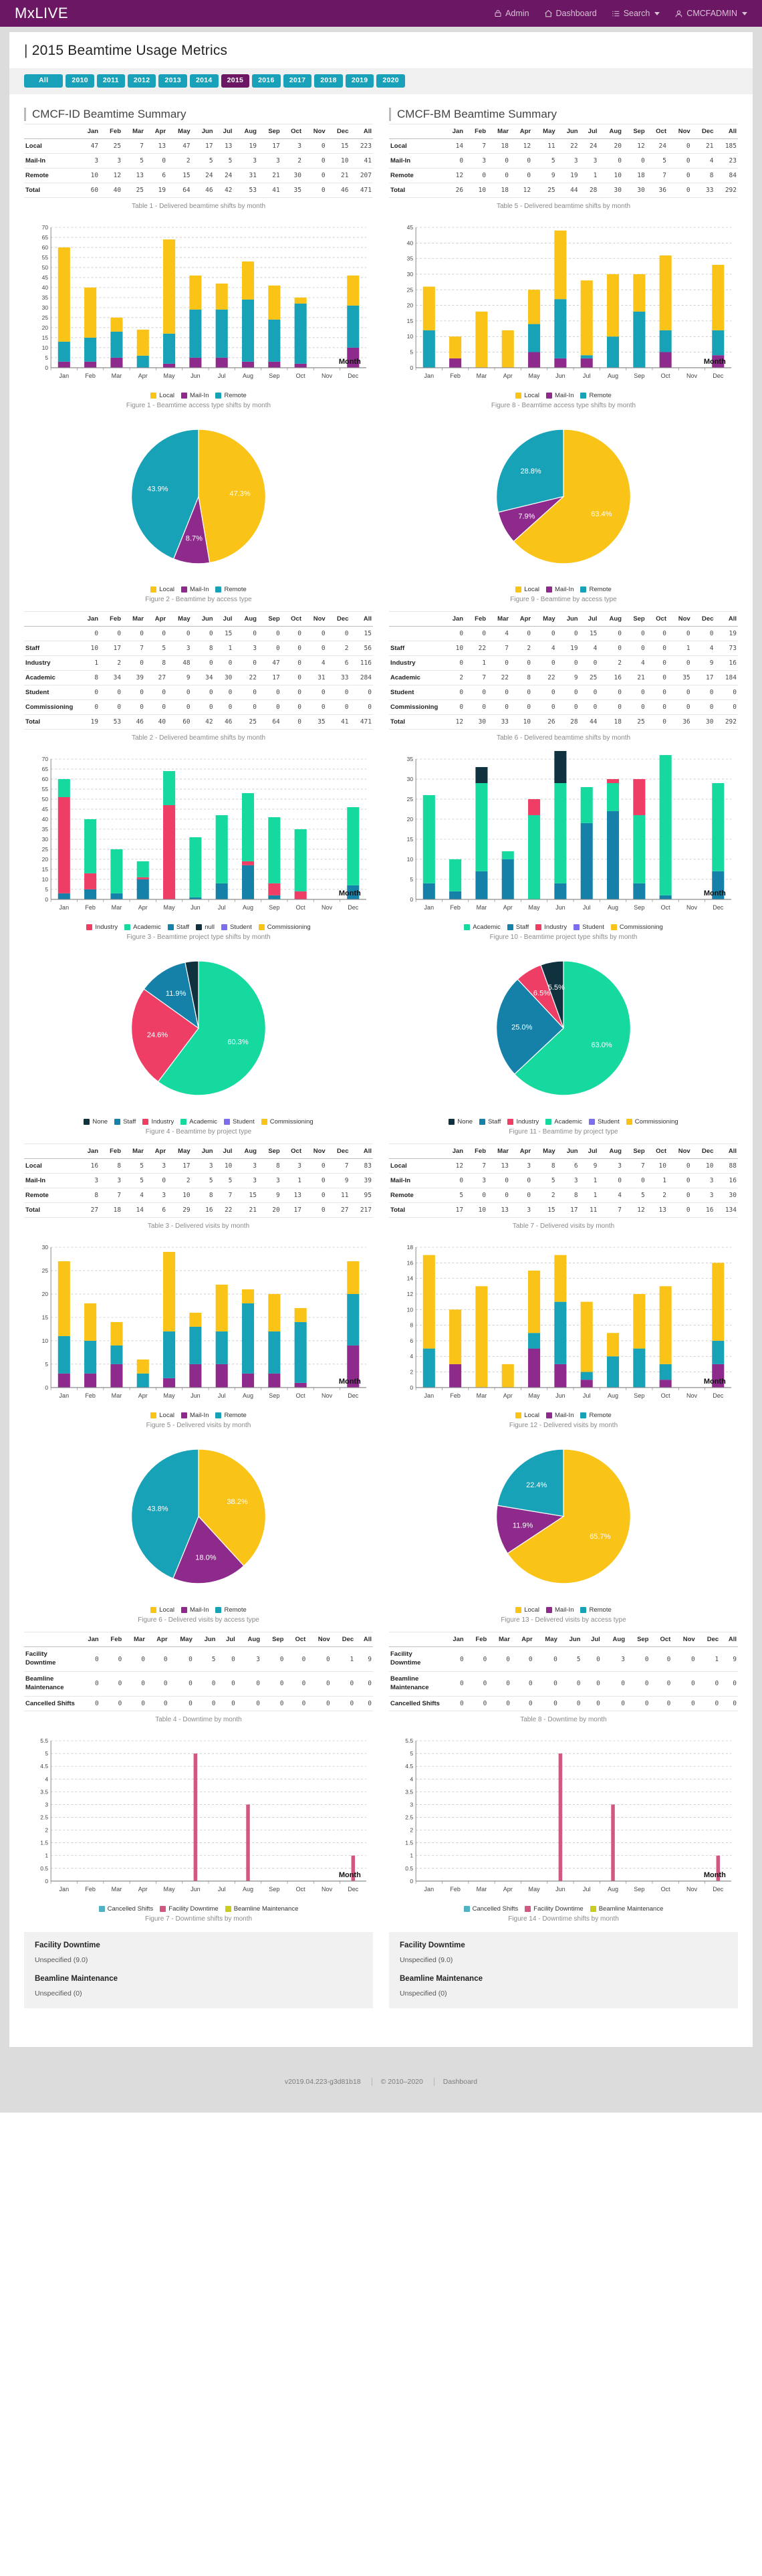 This screenshot has width=762, height=2576. Describe the element at coordinates (44, 81) in the screenshot. I see `year-filter-all: All` at that location.